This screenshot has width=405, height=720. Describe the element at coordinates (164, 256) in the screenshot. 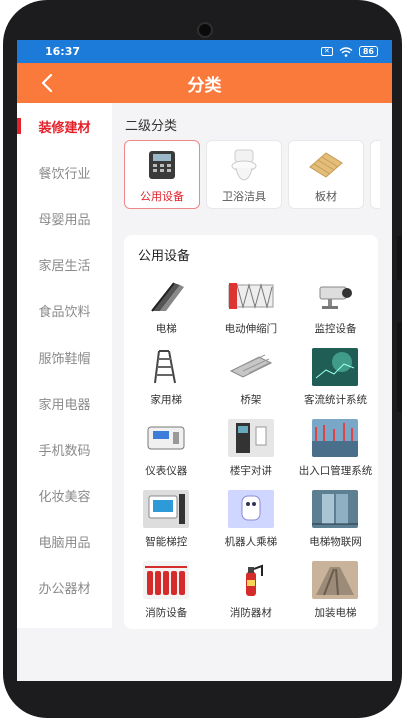

I see `panel-title: 公用设备` at that location.